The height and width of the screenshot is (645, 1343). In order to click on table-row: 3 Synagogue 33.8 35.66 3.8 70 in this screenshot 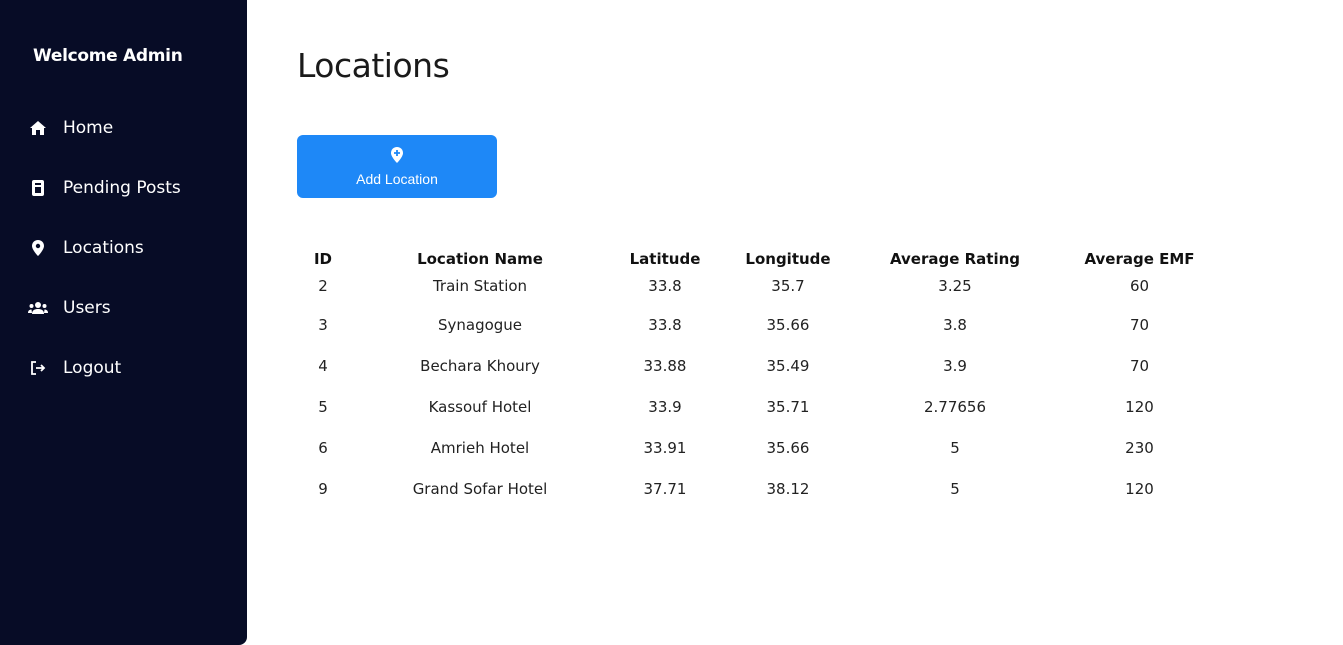, I will do `click(761, 333)`.